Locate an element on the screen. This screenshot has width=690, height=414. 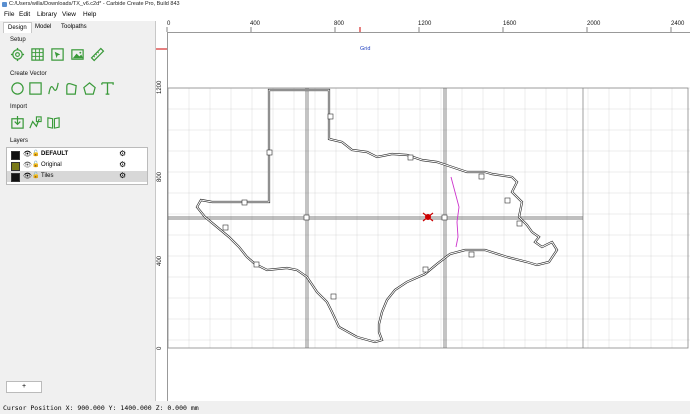
select-tool-icon is located at coordinates (57, 54).